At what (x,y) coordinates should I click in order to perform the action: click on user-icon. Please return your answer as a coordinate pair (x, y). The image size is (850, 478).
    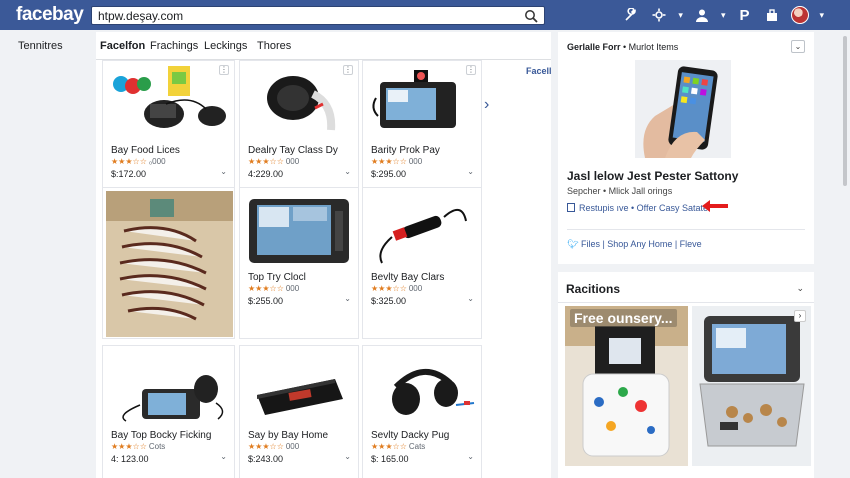
    Looking at the image, I should click on (702, 15).